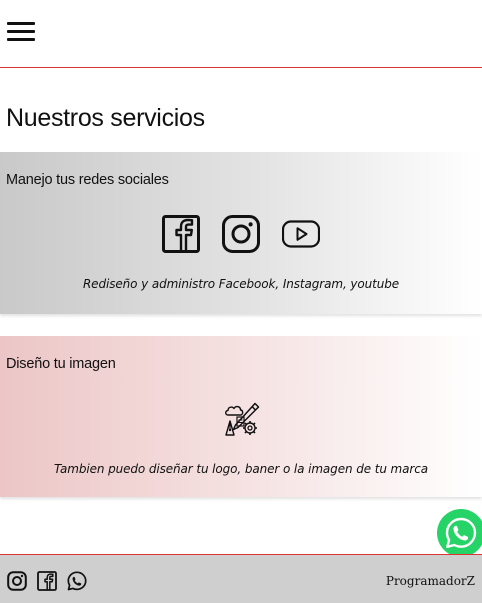 The width and height of the screenshot is (482, 603). I want to click on design-icons-row, so click(241, 419).